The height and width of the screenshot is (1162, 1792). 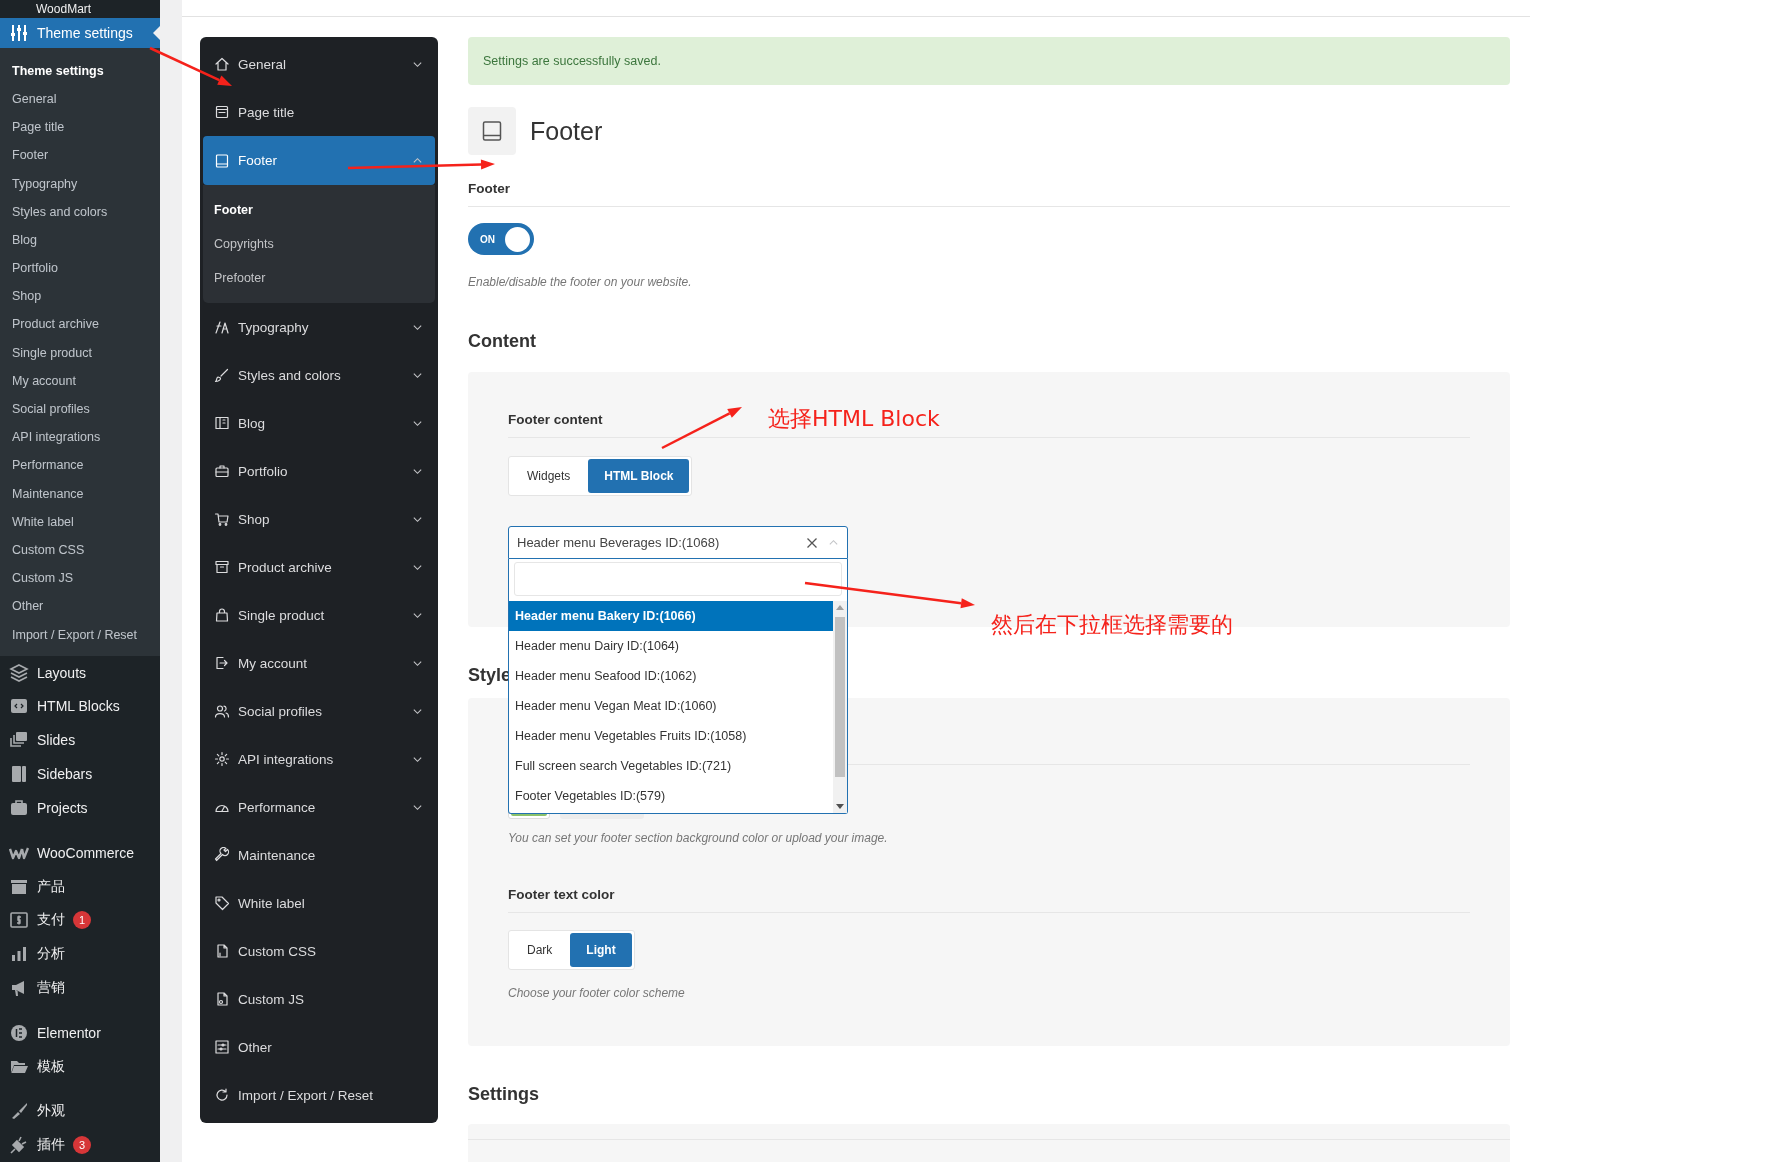 I want to click on cart-icon, so click(x=222, y=519).